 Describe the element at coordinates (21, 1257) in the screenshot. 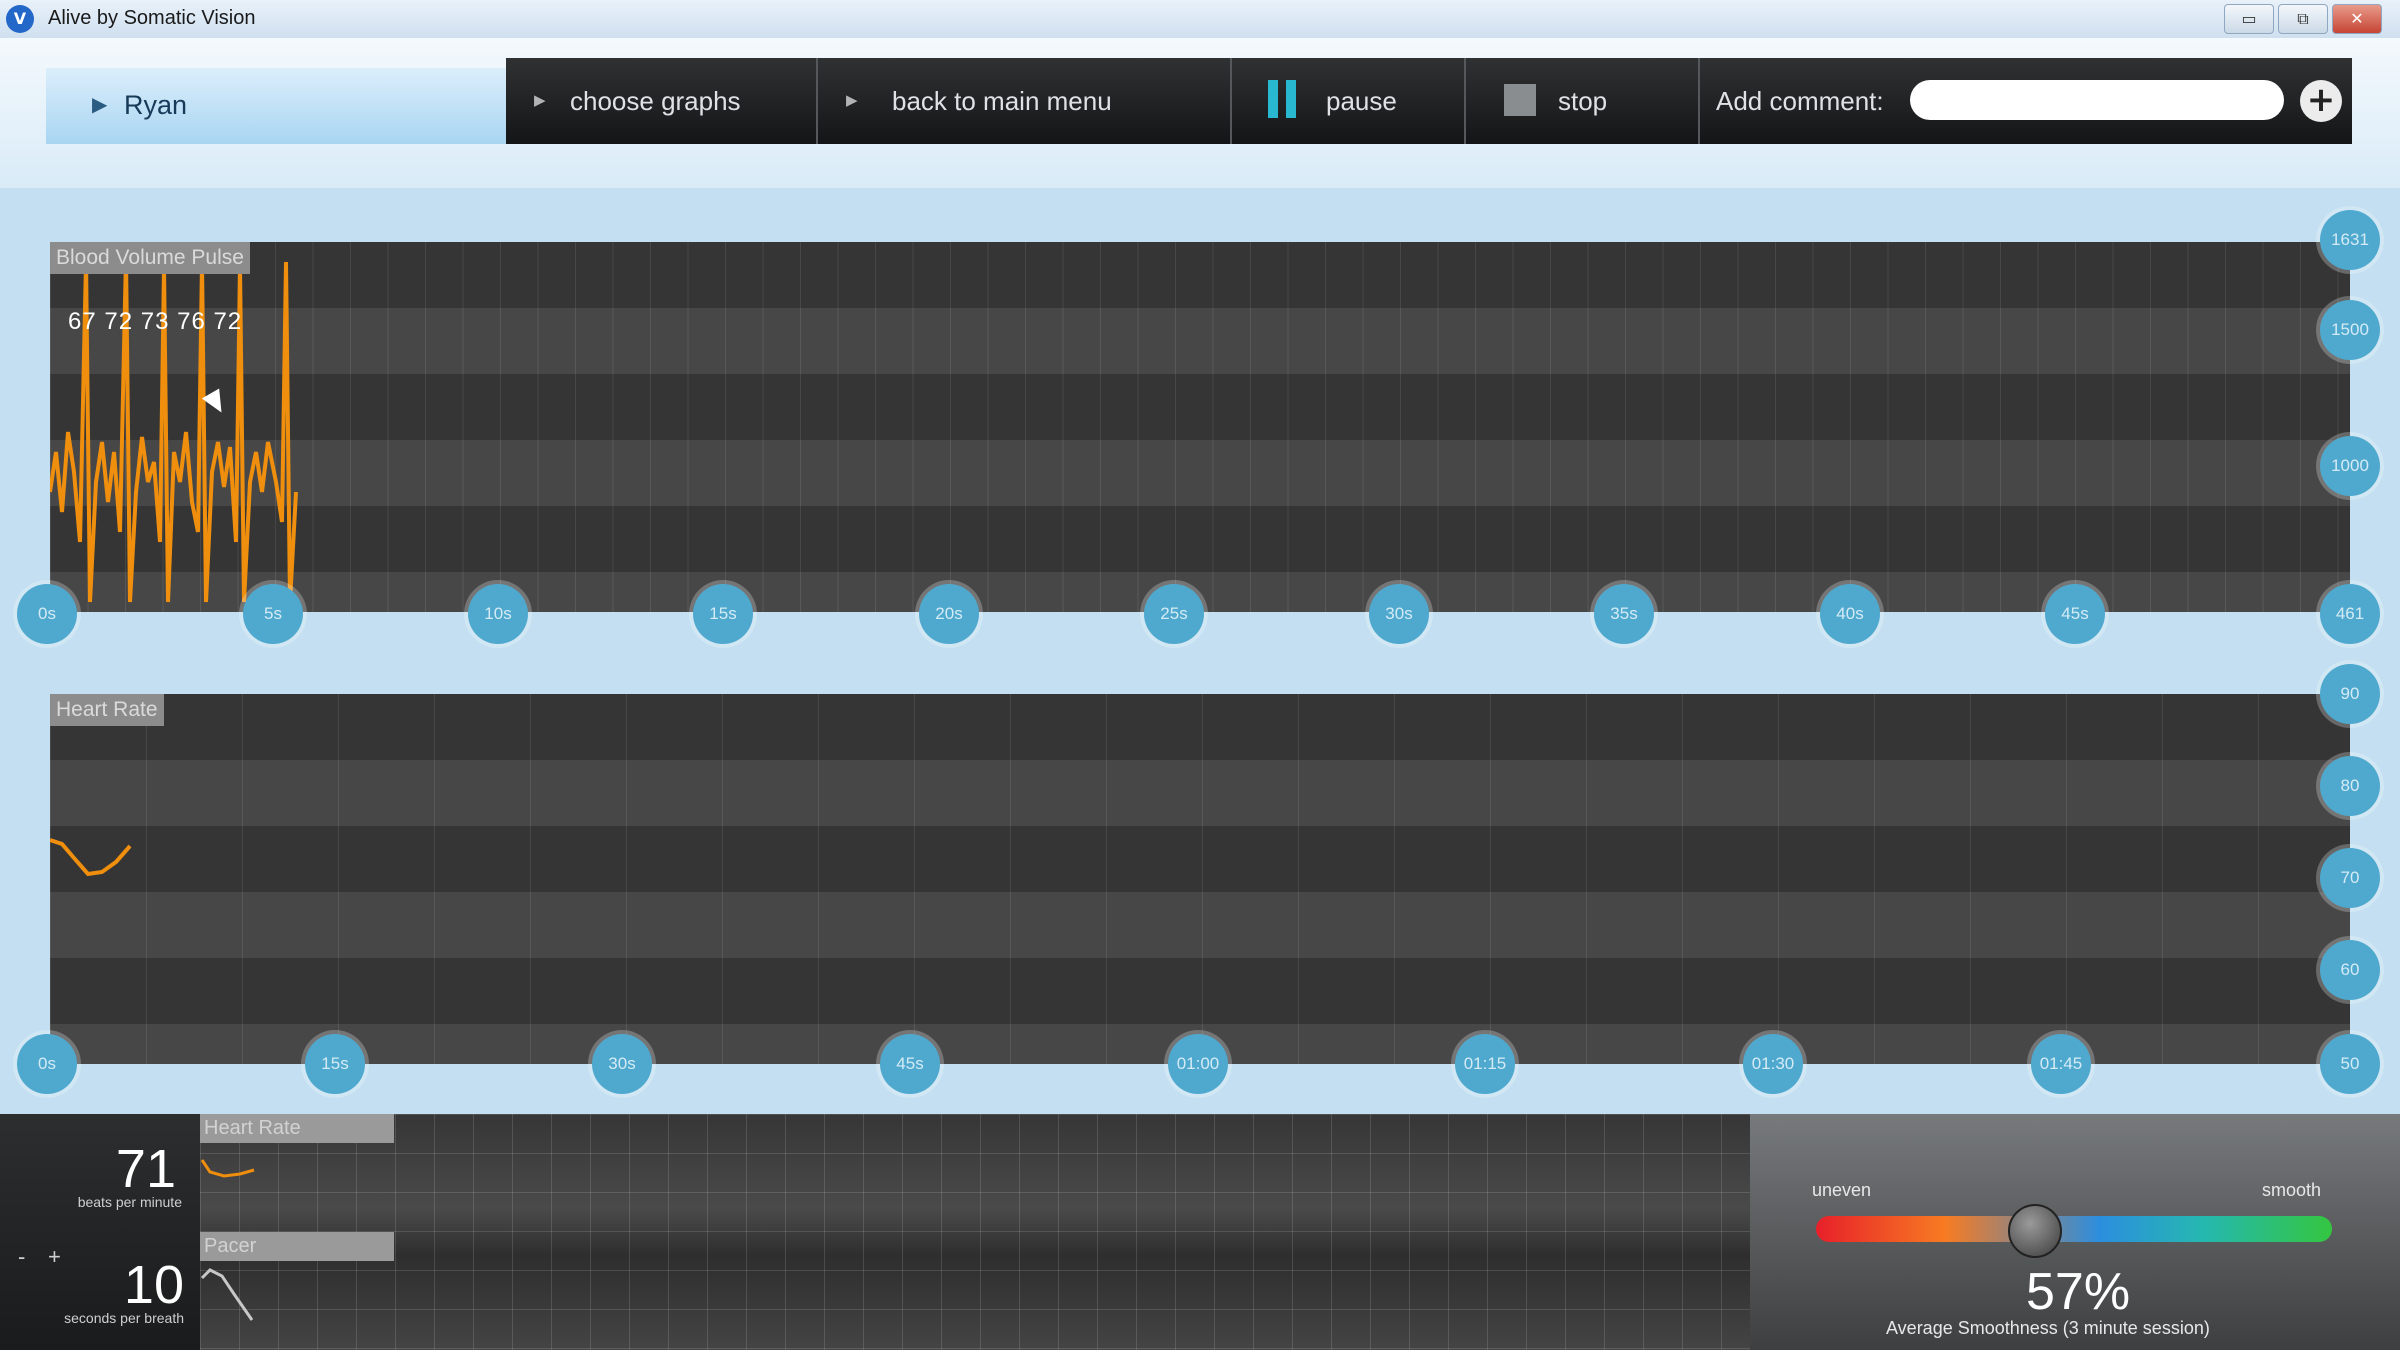

I see `pacer-decrease-button: -` at that location.